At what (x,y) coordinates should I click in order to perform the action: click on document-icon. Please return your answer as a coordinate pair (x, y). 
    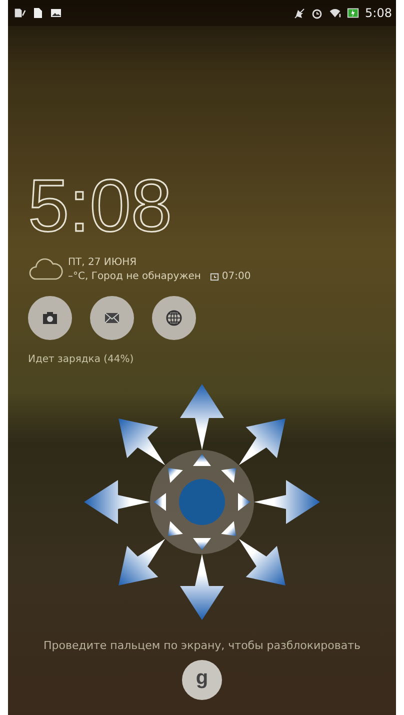
    Looking at the image, I should click on (38, 13).